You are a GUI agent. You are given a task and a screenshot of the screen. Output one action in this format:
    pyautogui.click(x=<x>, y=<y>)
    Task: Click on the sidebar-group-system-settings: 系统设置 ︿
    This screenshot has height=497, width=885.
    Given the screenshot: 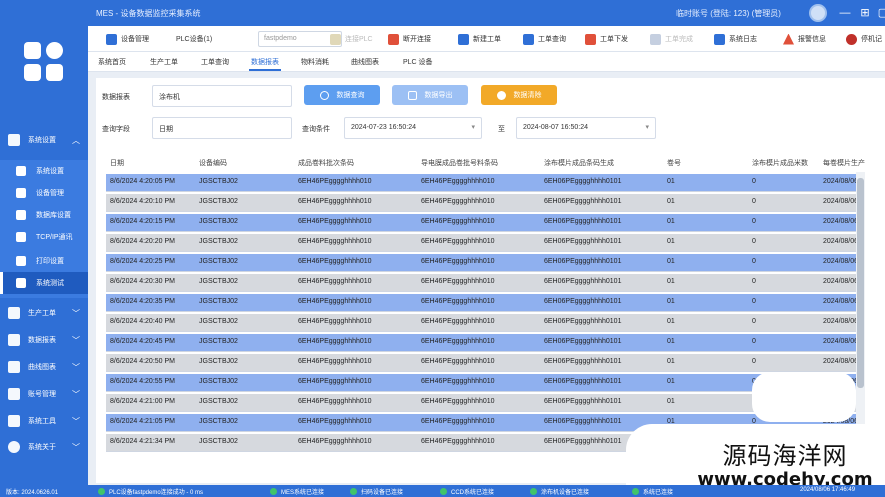 What is the action you would take?
    pyautogui.click(x=44, y=140)
    